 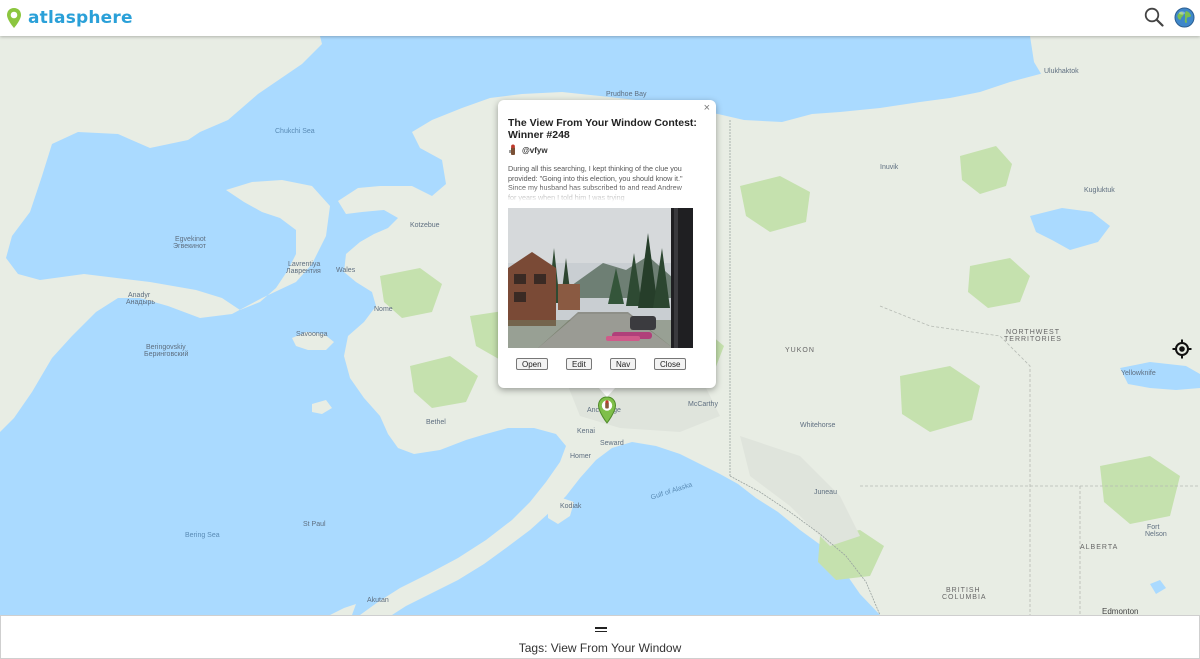 What do you see at coordinates (139, 295) in the screenshot?
I see `label-anadyr-line1: Anadyr` at bounding box center [139, 295].